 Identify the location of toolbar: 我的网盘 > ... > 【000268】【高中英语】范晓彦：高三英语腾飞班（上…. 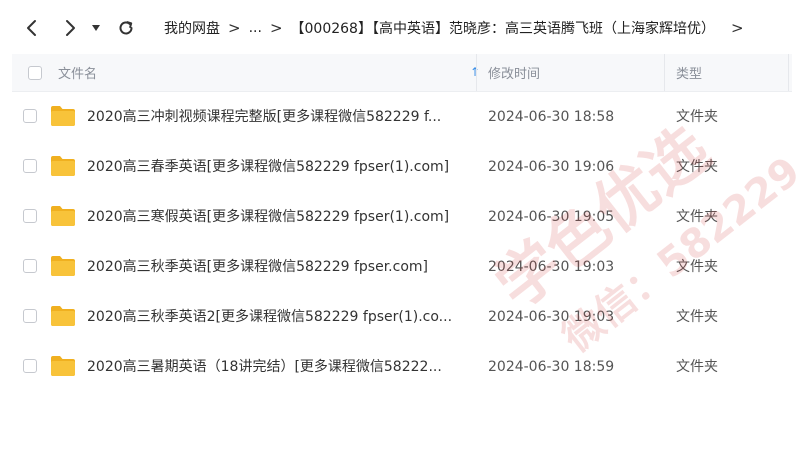
(400, 28).